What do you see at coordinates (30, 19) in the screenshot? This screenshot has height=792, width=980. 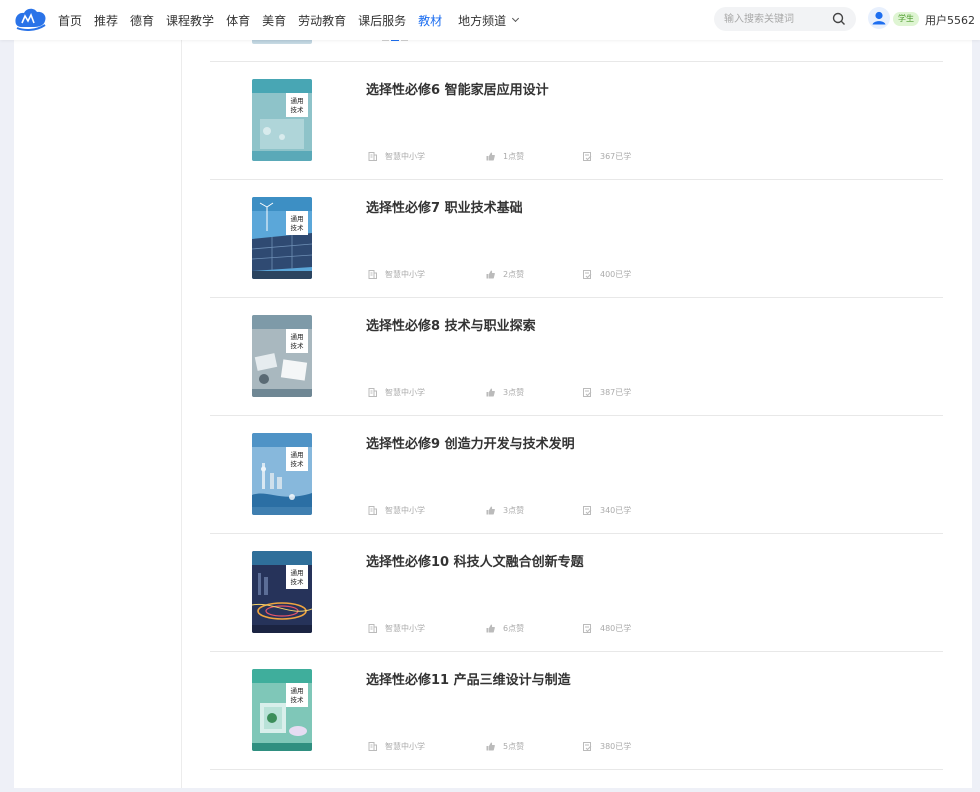 I see `logo-icon` at bounding box center [30, 19].